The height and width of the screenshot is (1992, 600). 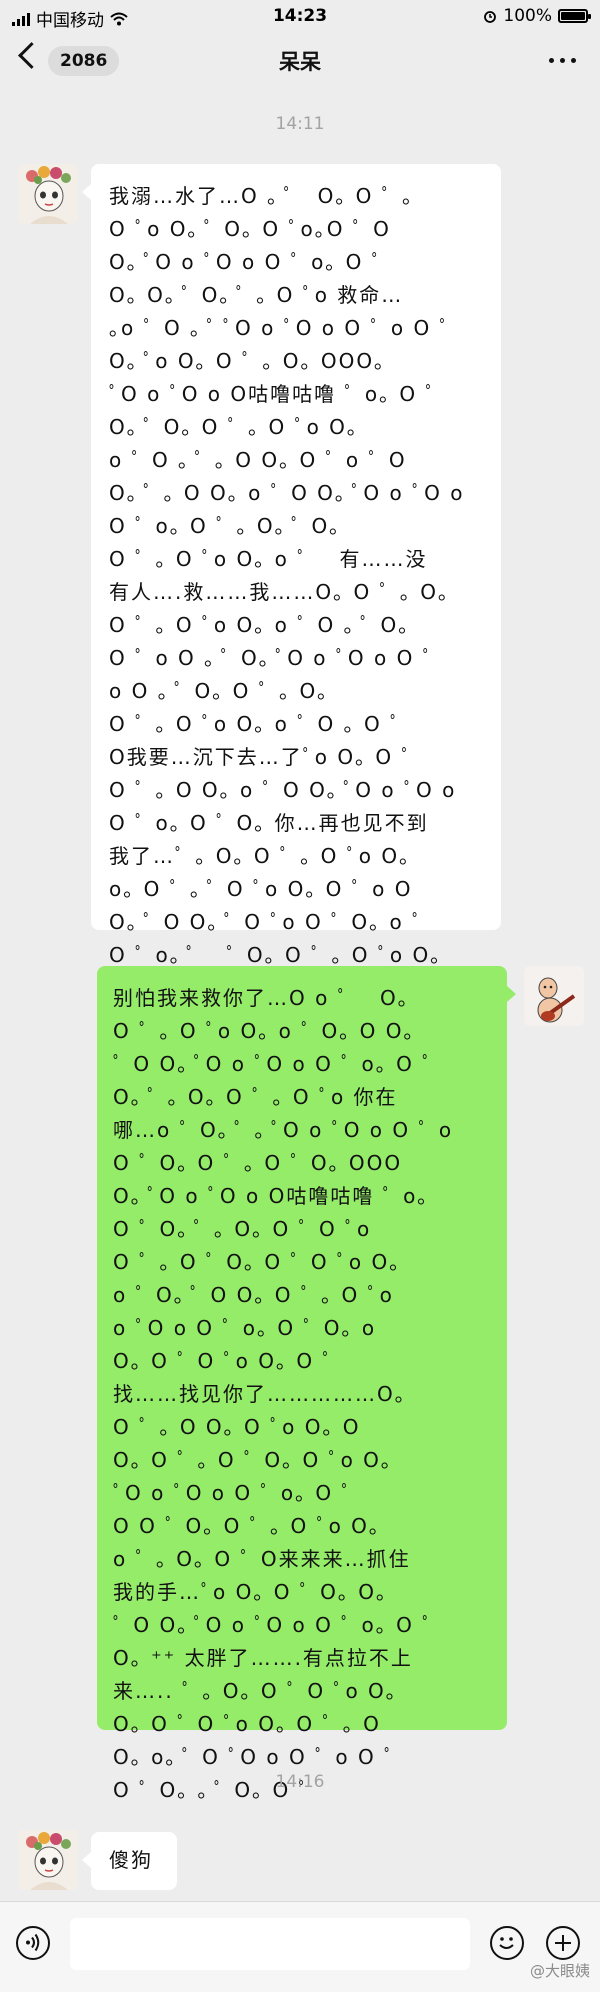 What do you see at coordinates (559, 1971) in the screenshot?
I see `watermark: @大眼姨` at bounding box center [559, 1971].